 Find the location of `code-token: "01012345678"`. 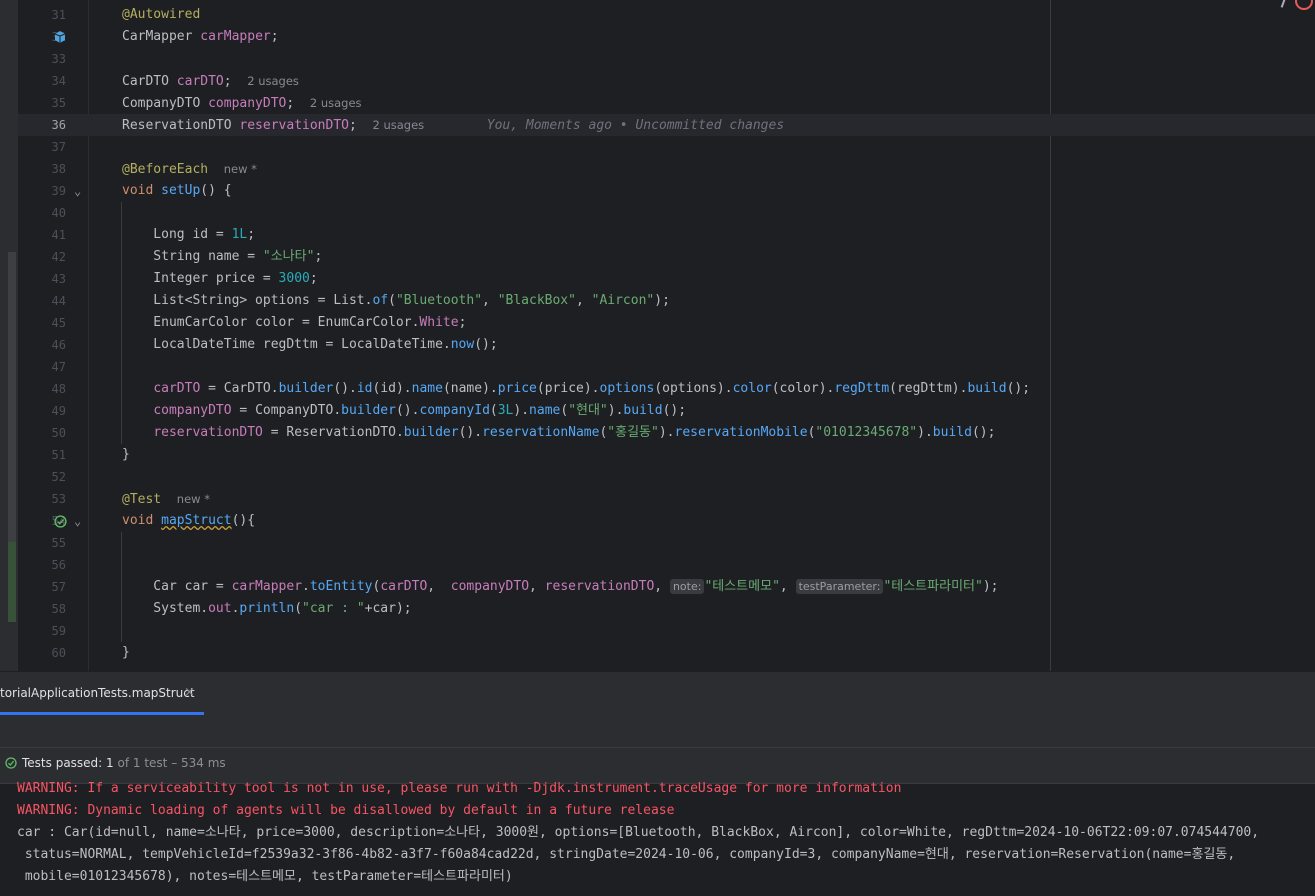

code-token: "01012345678" is located at coordinates (866, 432).